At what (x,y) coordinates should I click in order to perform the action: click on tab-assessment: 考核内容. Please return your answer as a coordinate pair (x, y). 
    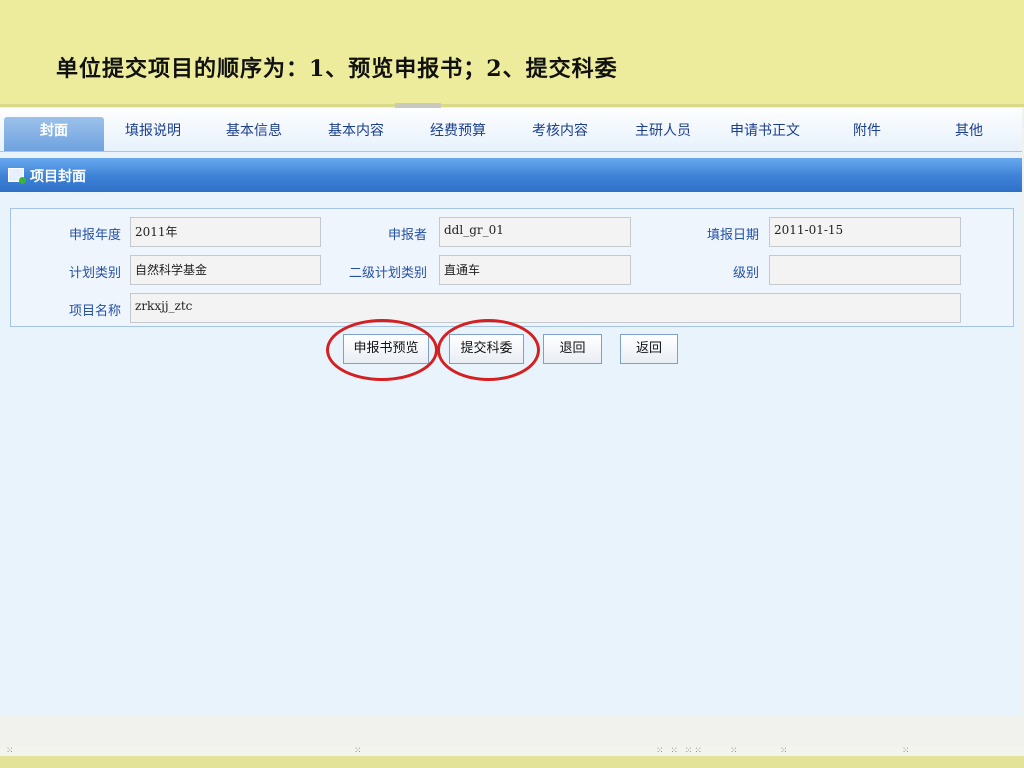
    Looking at the image, I should click on (560, 134).